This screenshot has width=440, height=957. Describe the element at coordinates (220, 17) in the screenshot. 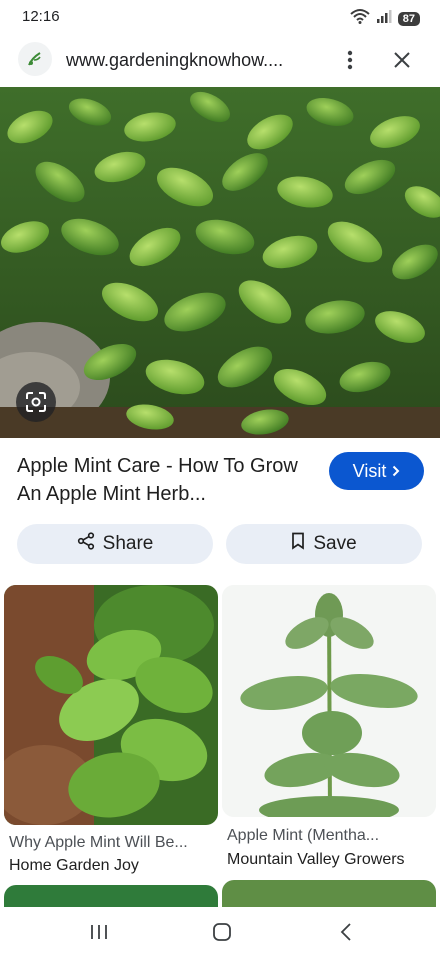

I see `status-bar: 12:16 87` at that location.